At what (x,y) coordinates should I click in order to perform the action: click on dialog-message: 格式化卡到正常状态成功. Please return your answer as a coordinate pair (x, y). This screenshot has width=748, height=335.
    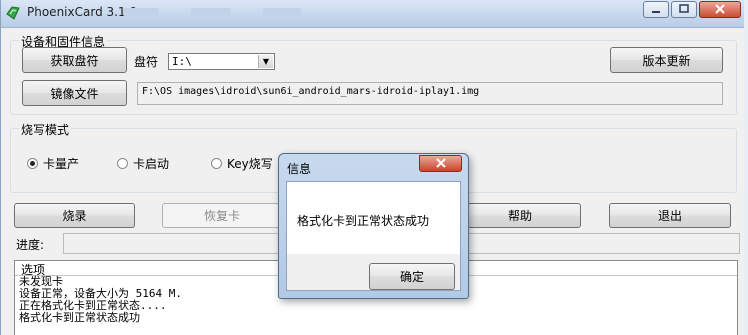
    Looking at the image, I should click on (363, 221).